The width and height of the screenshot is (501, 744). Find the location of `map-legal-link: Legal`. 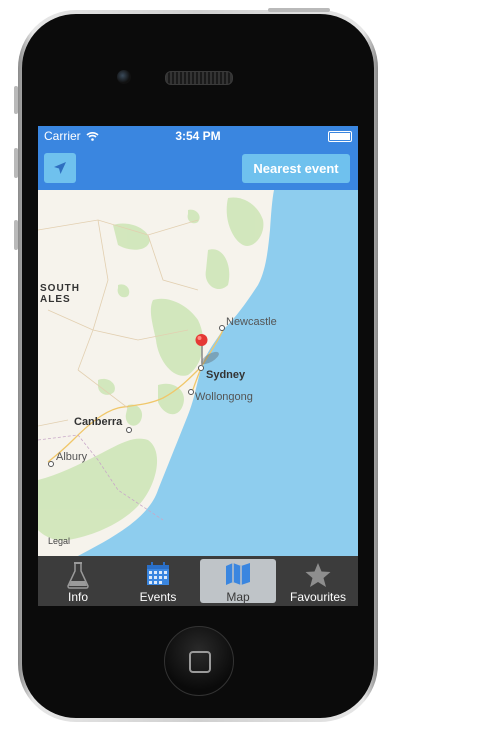

map-legal-link: Legal is located at coordinates (59, 541).